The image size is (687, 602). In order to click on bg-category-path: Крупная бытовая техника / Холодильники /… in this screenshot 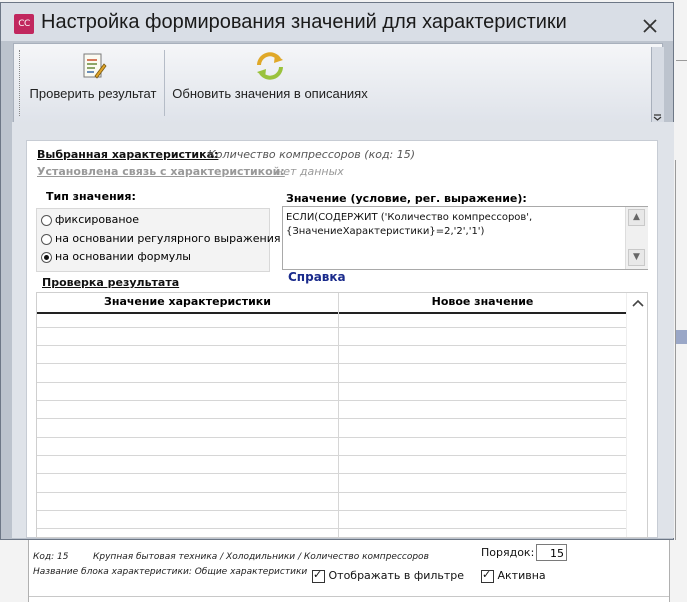, I will do `click(261, 557)`.